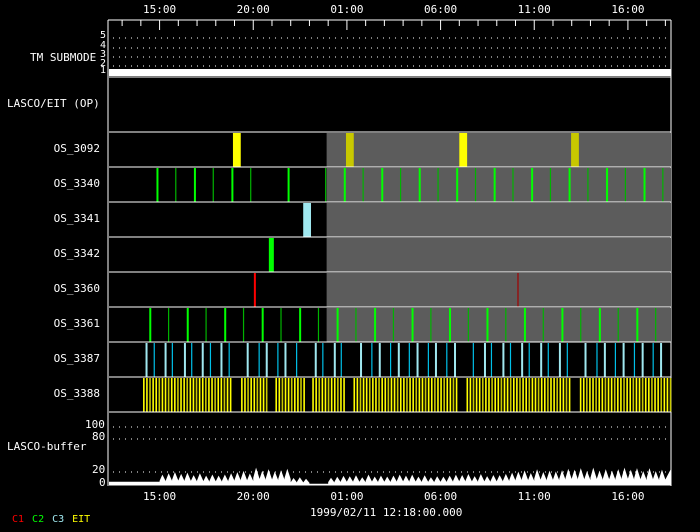  I want to click on top-tick-label: 06:00, so click(441, 9).